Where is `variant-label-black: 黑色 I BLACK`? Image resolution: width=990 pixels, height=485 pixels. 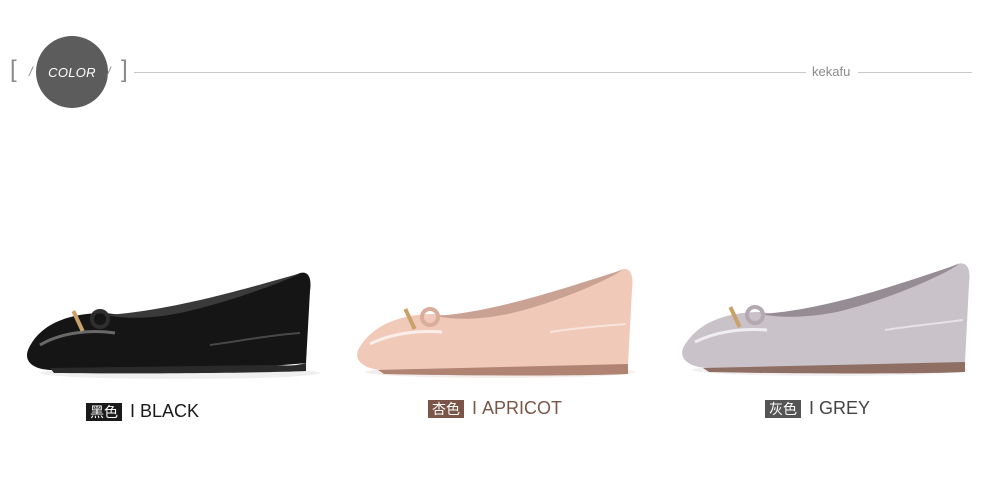
variant-label-black: 黑色 I BLACK is located at coordinates (142, 411).